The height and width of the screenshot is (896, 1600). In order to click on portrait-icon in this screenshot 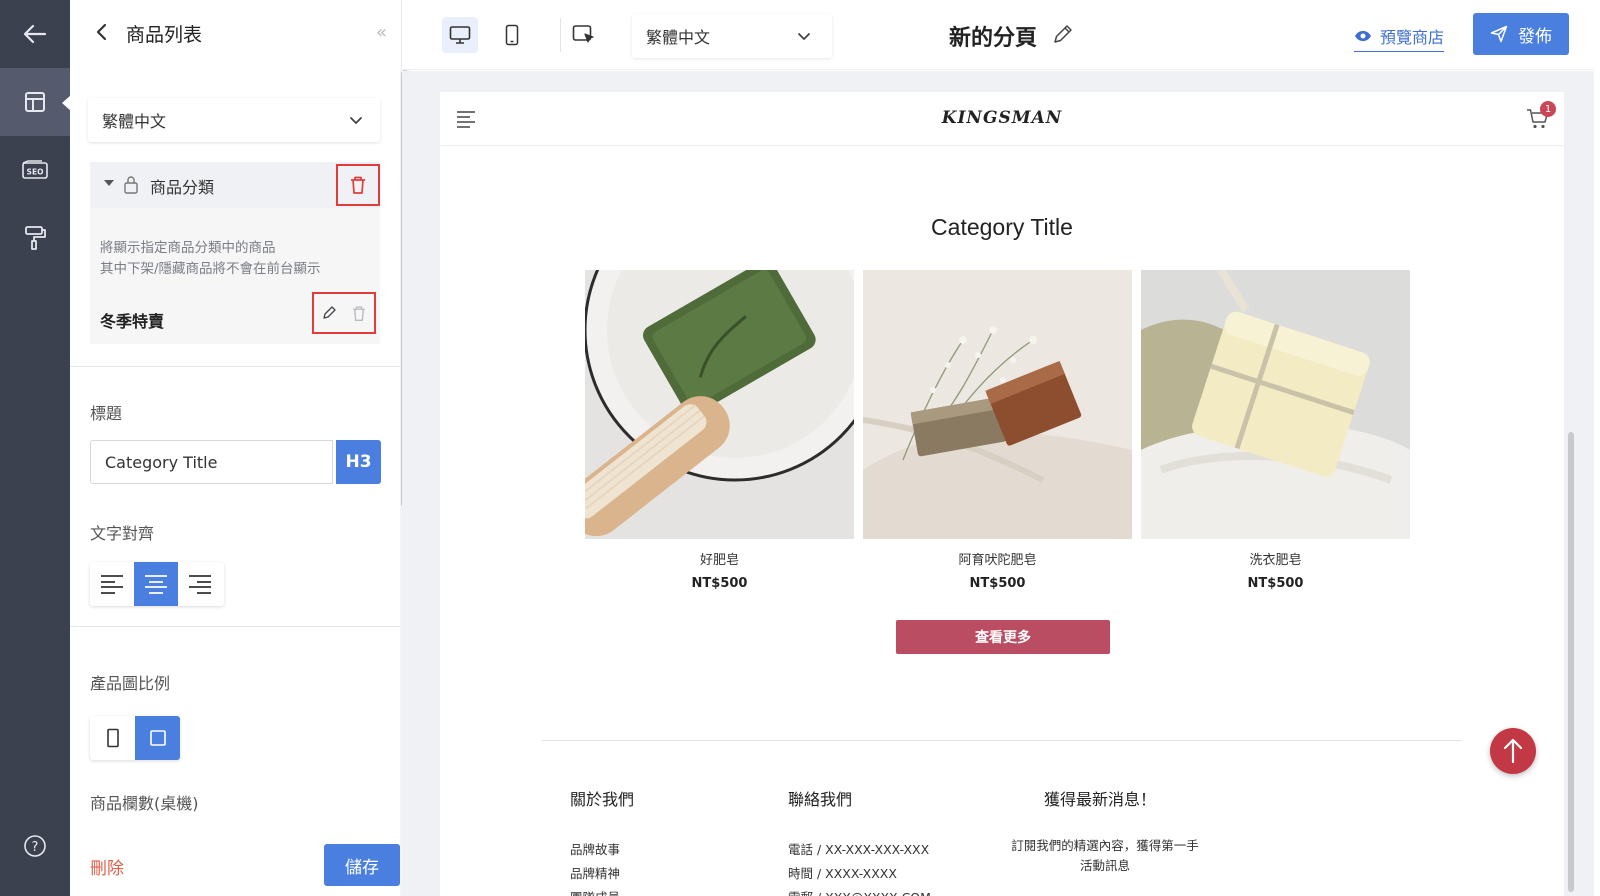, I will do `click(112, 738)`.